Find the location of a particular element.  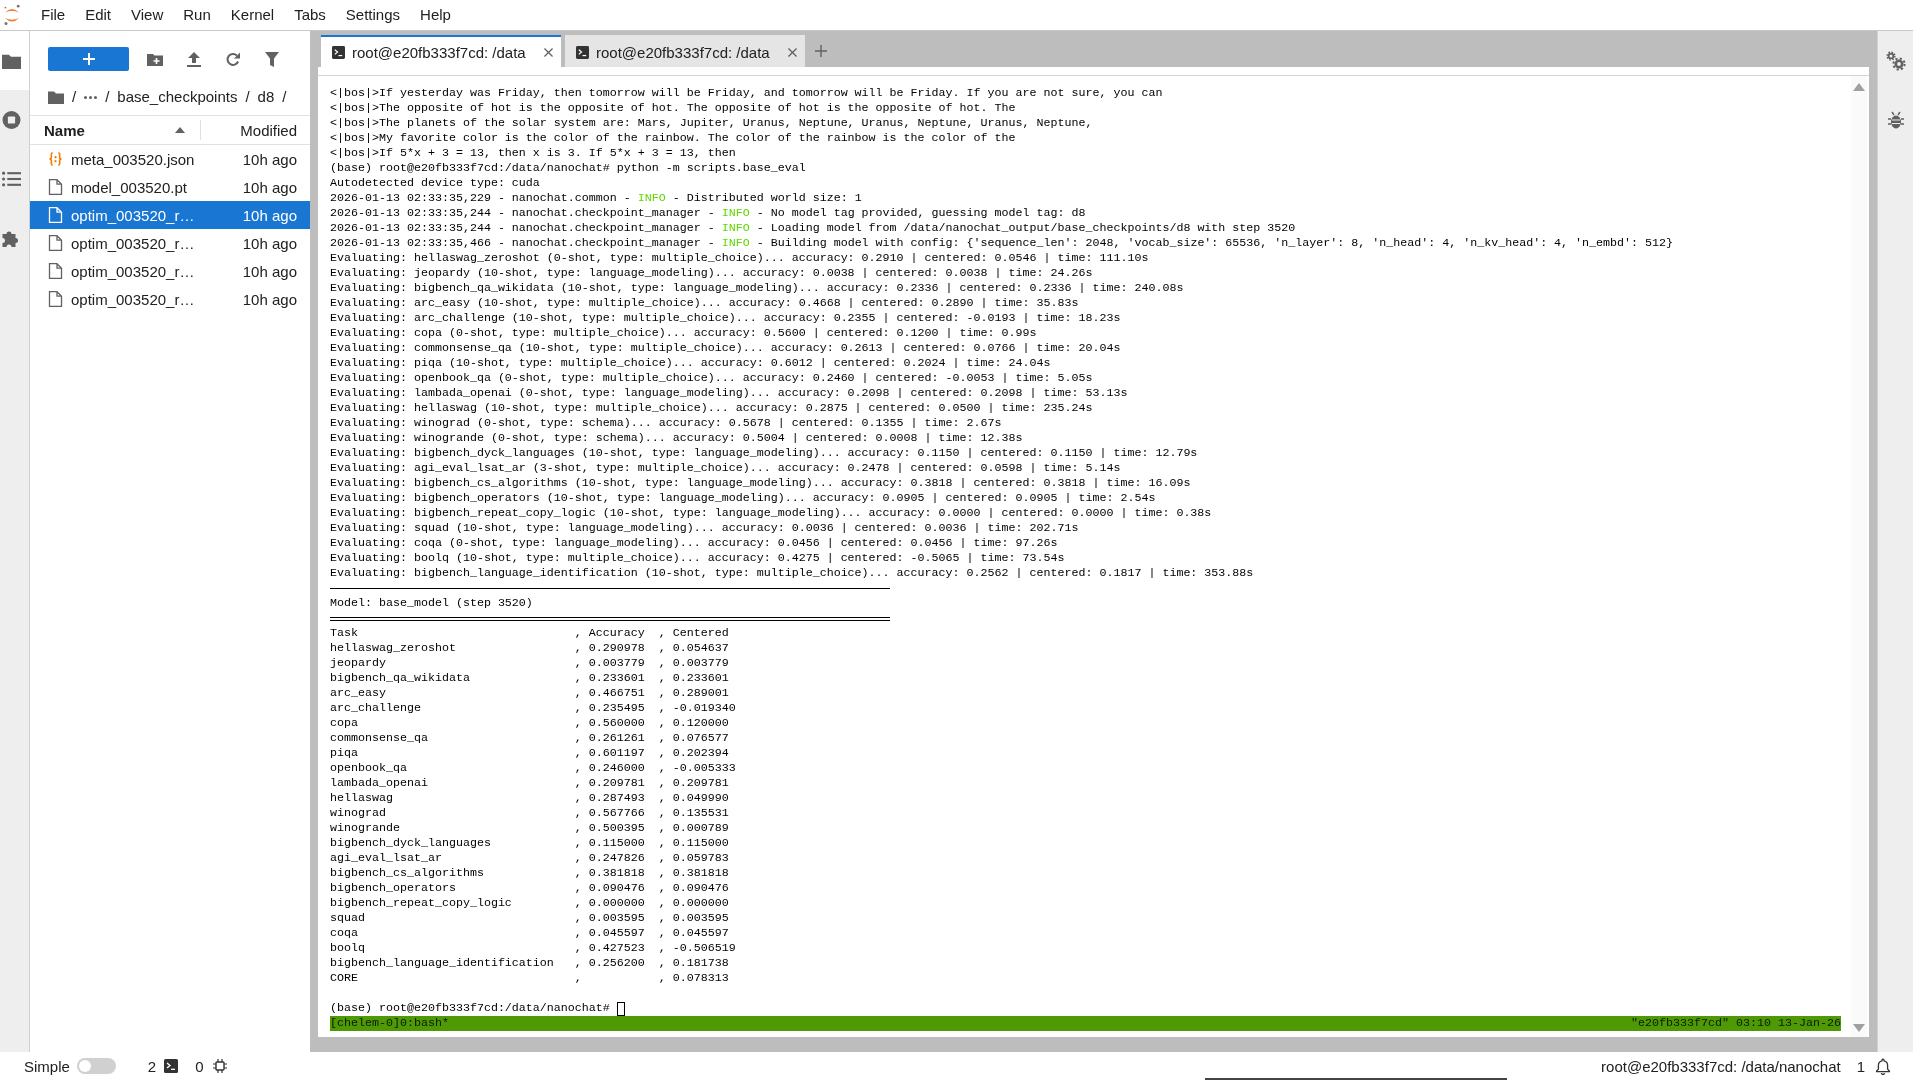

status-label: Simple is located at coordinates (47, 1066).